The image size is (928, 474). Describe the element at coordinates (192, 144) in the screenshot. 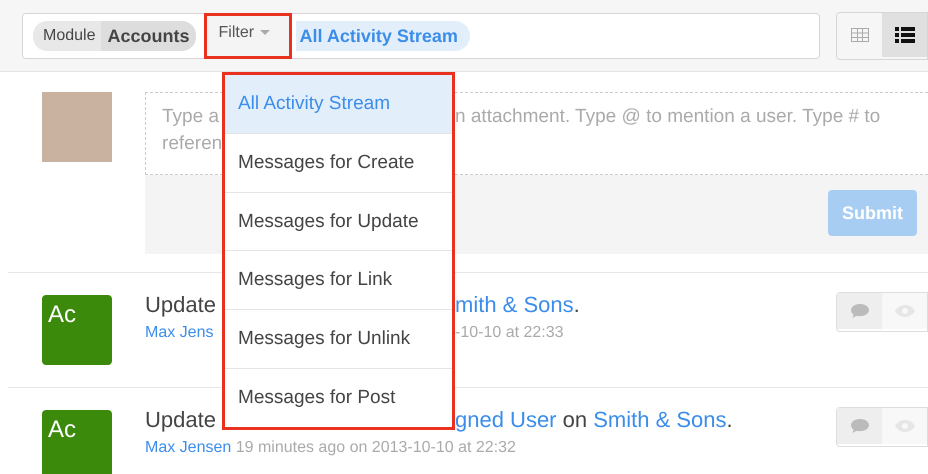

I see `placeholder-text: referen` at that location.